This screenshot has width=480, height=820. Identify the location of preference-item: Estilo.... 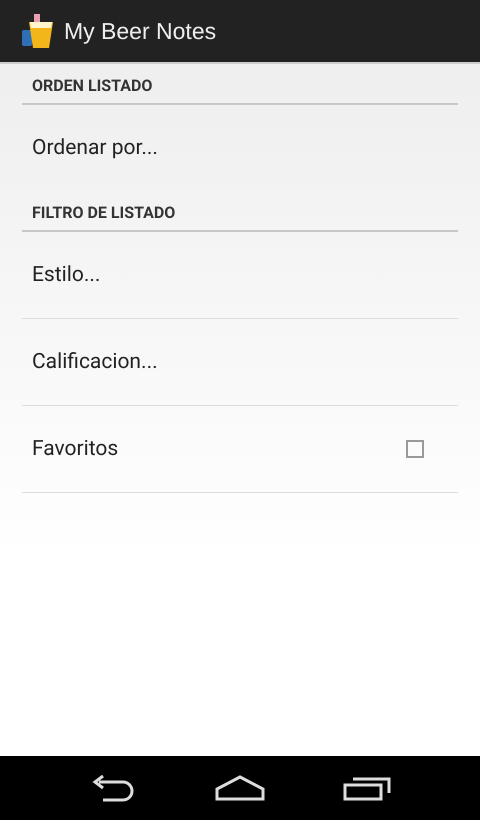
(66, 275).